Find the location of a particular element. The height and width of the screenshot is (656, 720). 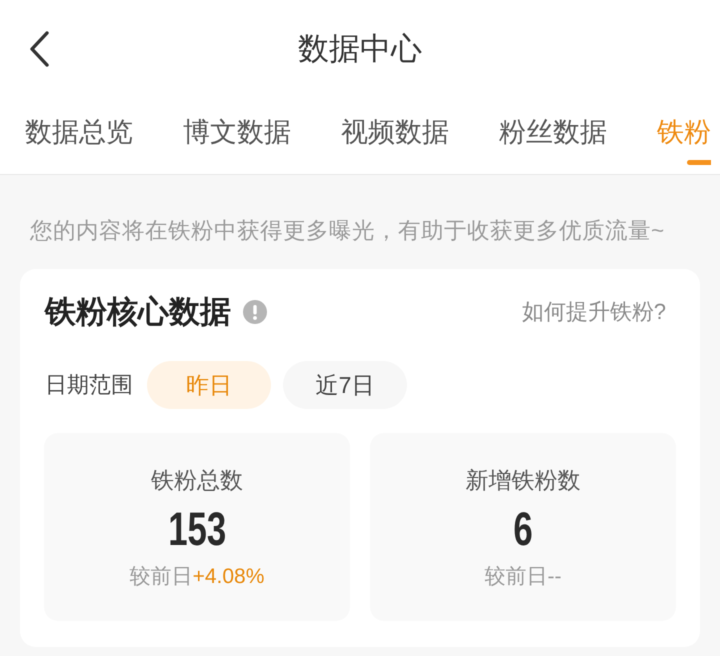

tab: 数据总览 is located at coordinates (79, 124).